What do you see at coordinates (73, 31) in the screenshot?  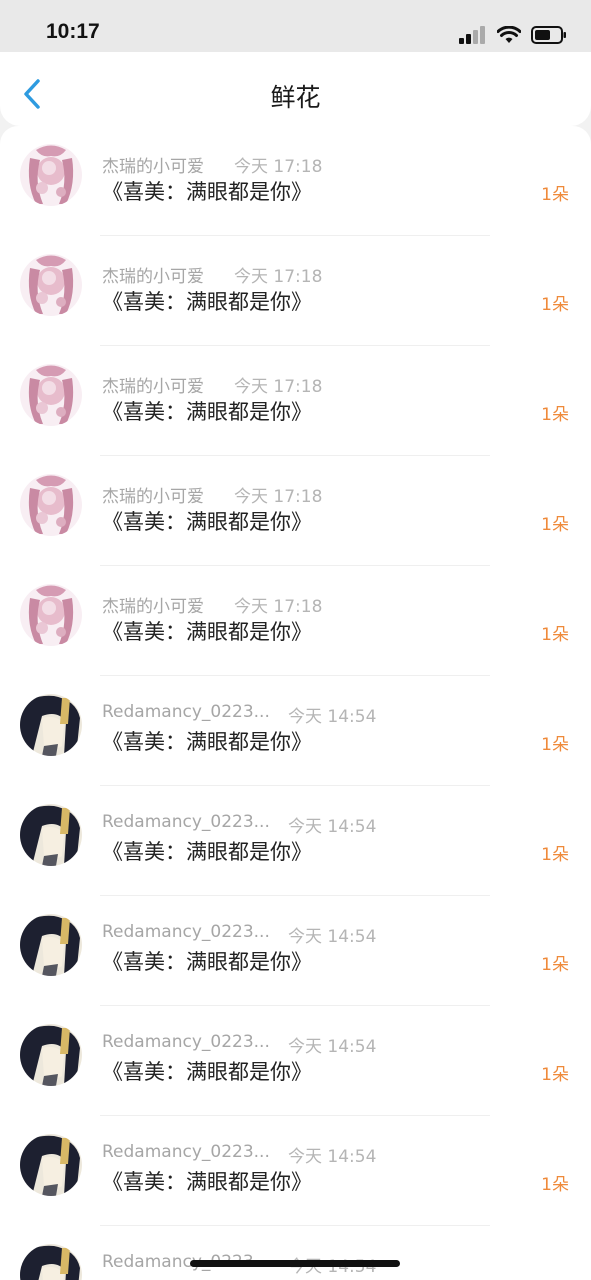 I see `status-time: 10:17` at bounding box center [73, 31].